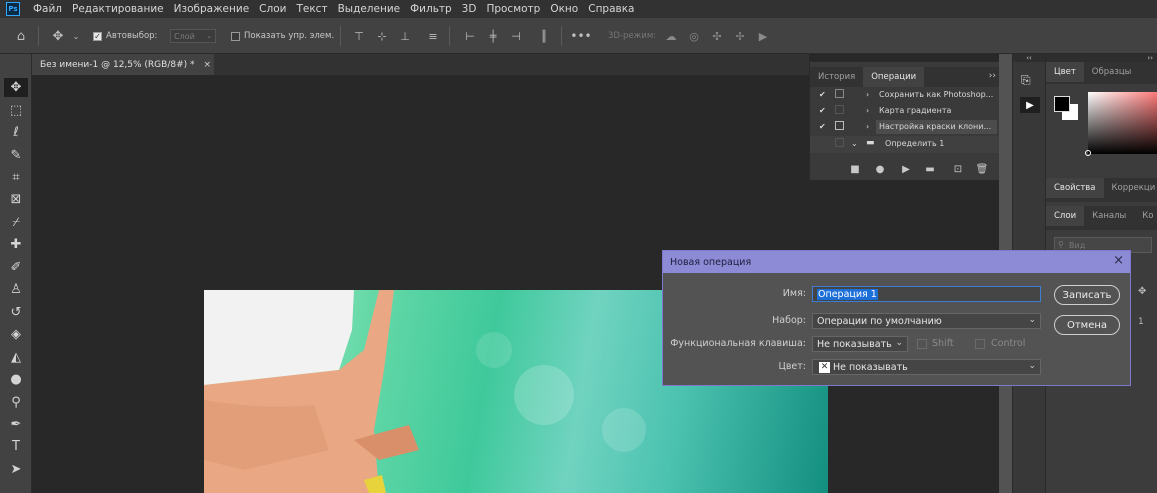 The image size is (1157, 493). Describe the element at coordinates (717, 36) in the screenshot. I see `drag-3d-icon: ✣` at that location.